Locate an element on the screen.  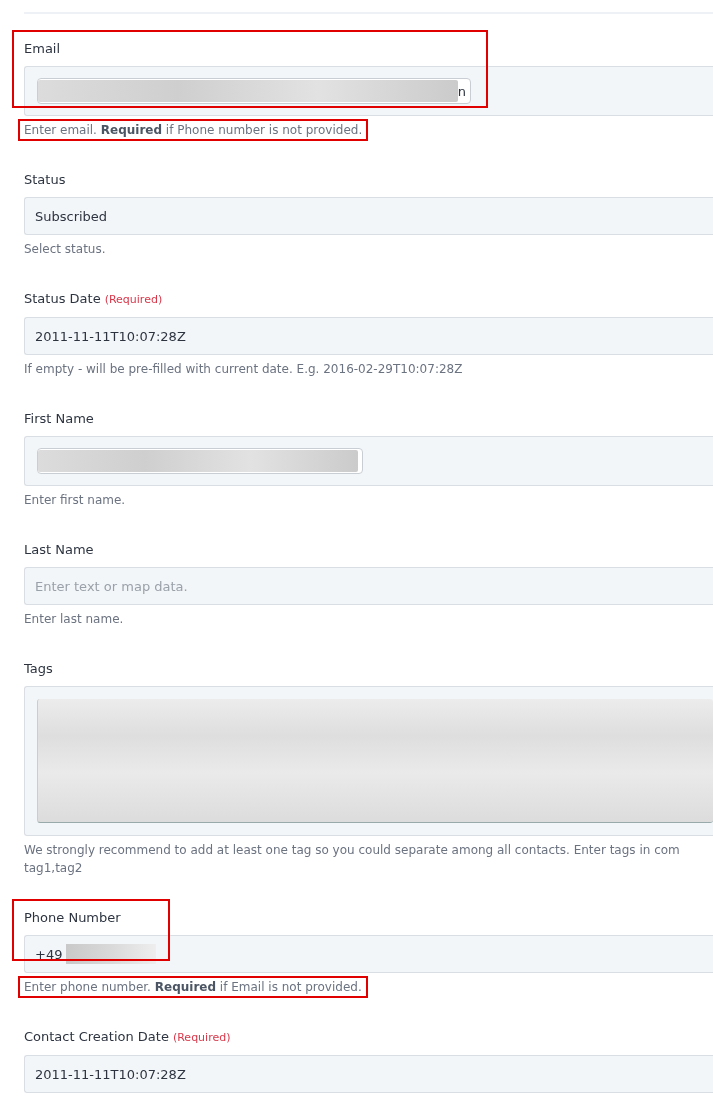
help-text: Enter email. Required if Phone number is not provided. is located at coordinates (193, 130).